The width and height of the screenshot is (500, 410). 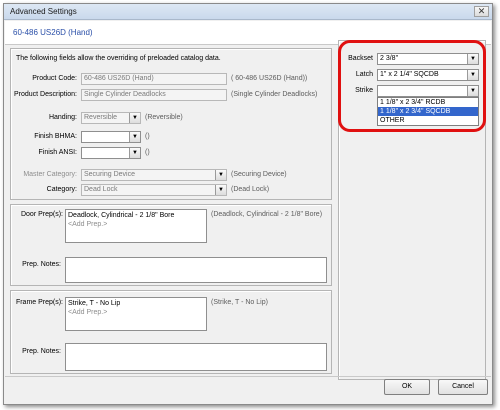 What do you see at coordinates (147, 152) in the screenshot?
I see `finish-ansi-hint: ()` at bounding box center [147, 152].